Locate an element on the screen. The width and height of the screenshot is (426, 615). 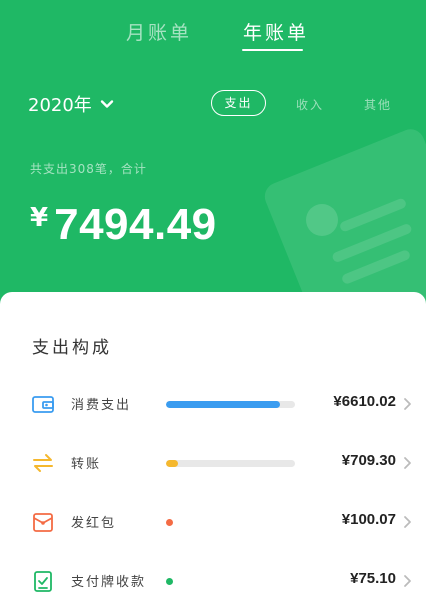
total-amount-value: 7494.49 is located at coordinates (135, 224).